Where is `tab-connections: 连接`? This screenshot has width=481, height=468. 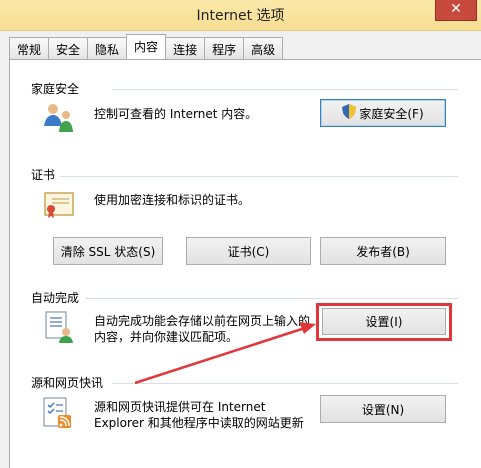 tab-connections: 连接 is located at coordinates (185, 48).